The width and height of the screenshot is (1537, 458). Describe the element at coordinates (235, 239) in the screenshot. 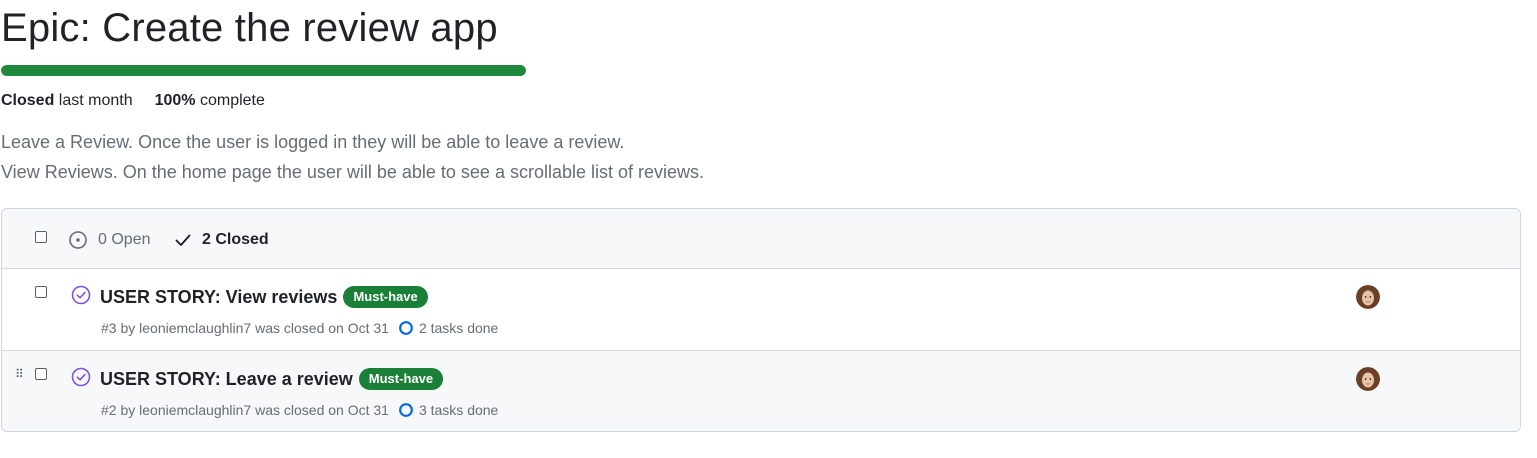

I see `closed-count: 2 Closed` at that location.